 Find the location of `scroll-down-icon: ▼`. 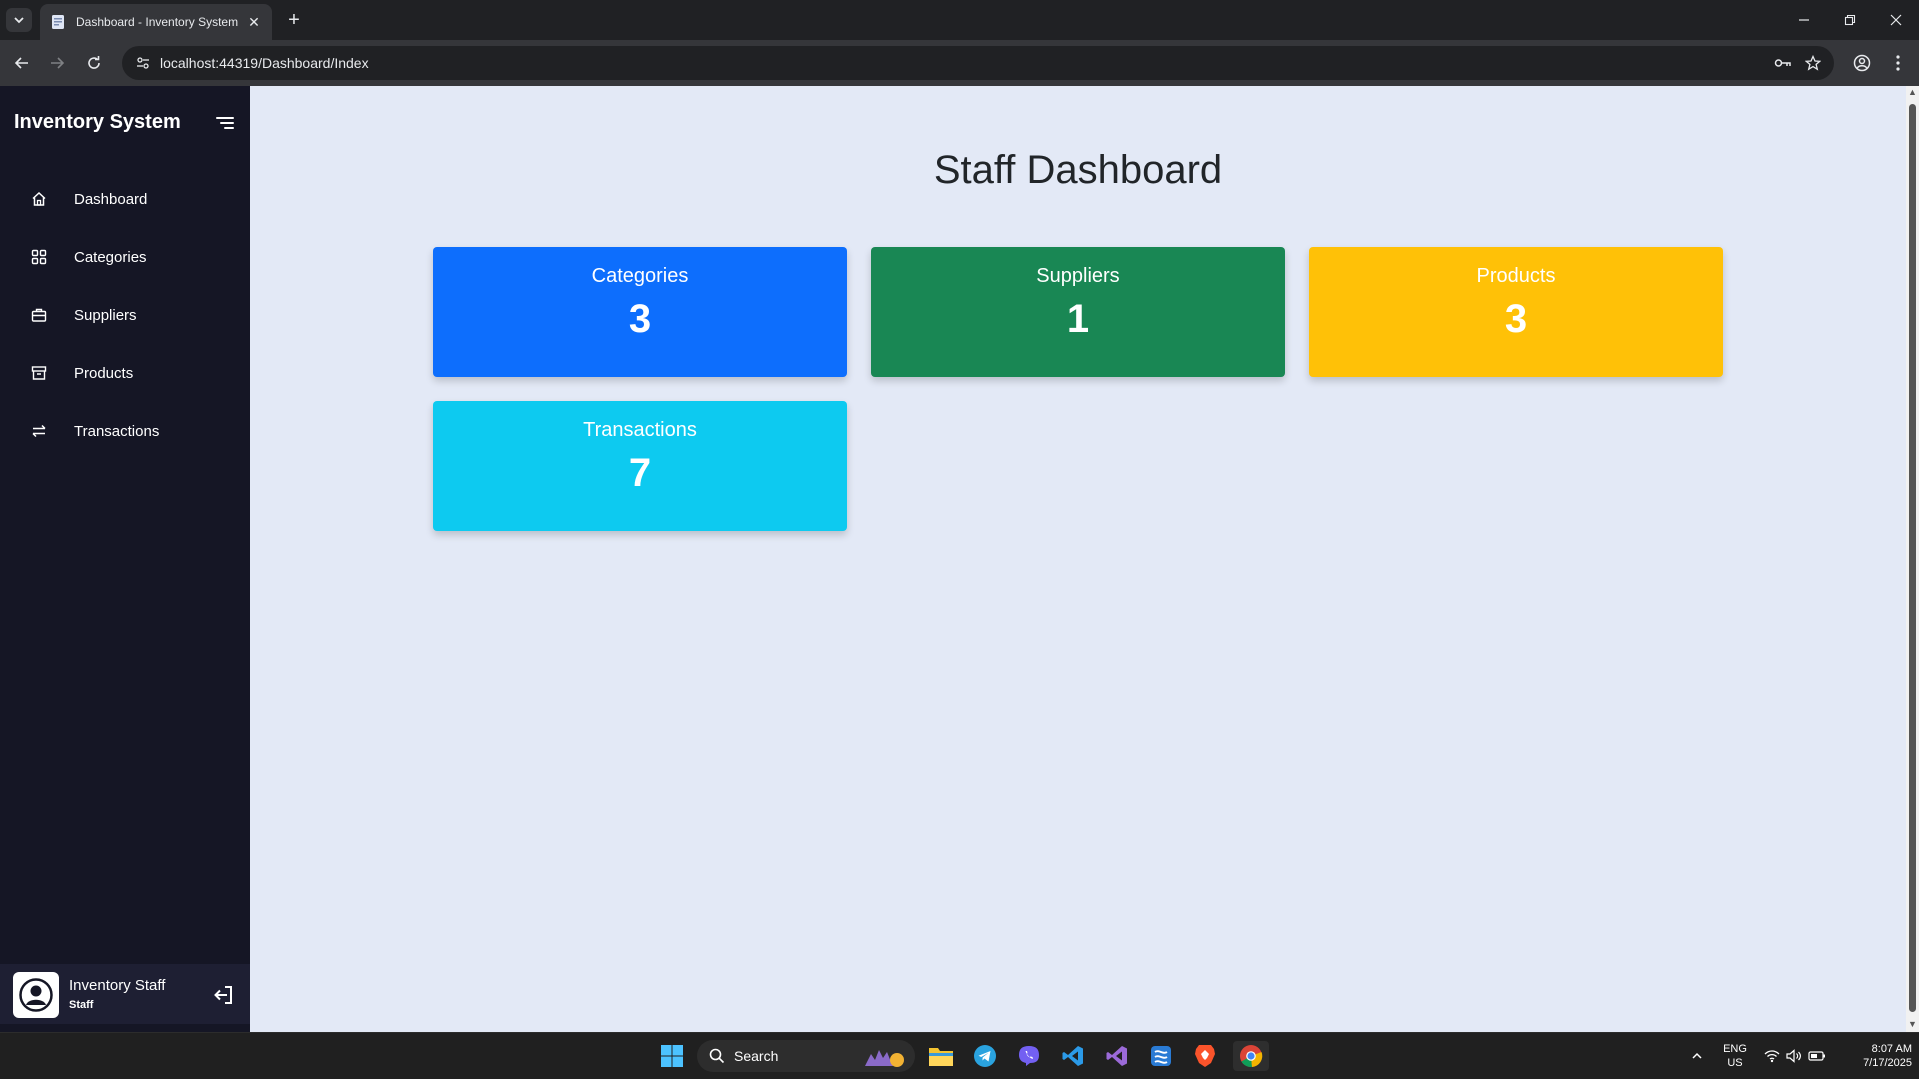

scroll-down-icon: ▼ is located at coordinates (1912, 1024).